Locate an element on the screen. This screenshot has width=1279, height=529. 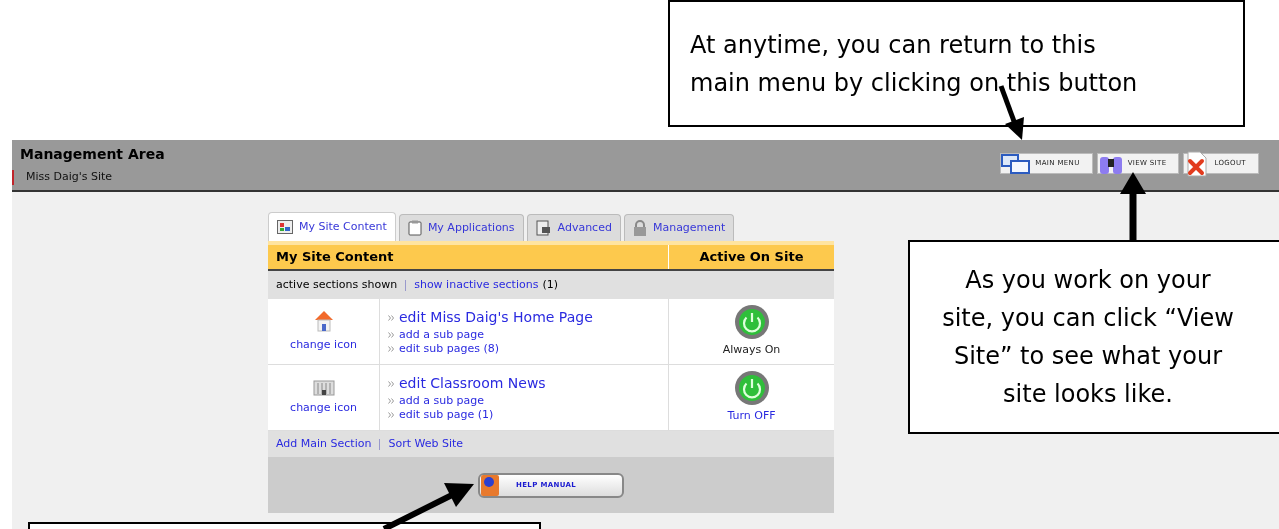
picture-icon is located at coordinates (285, 227).